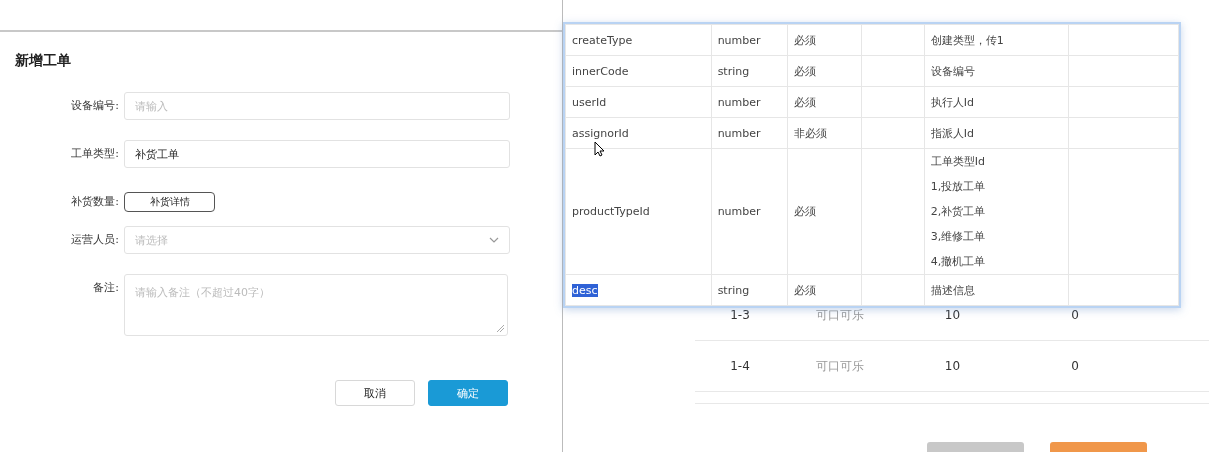 The height and width of the screenshot is (452, 1209). Describe the element at coordinates (585, 290) in the screenshot. I see `param-name: desc` at that location.